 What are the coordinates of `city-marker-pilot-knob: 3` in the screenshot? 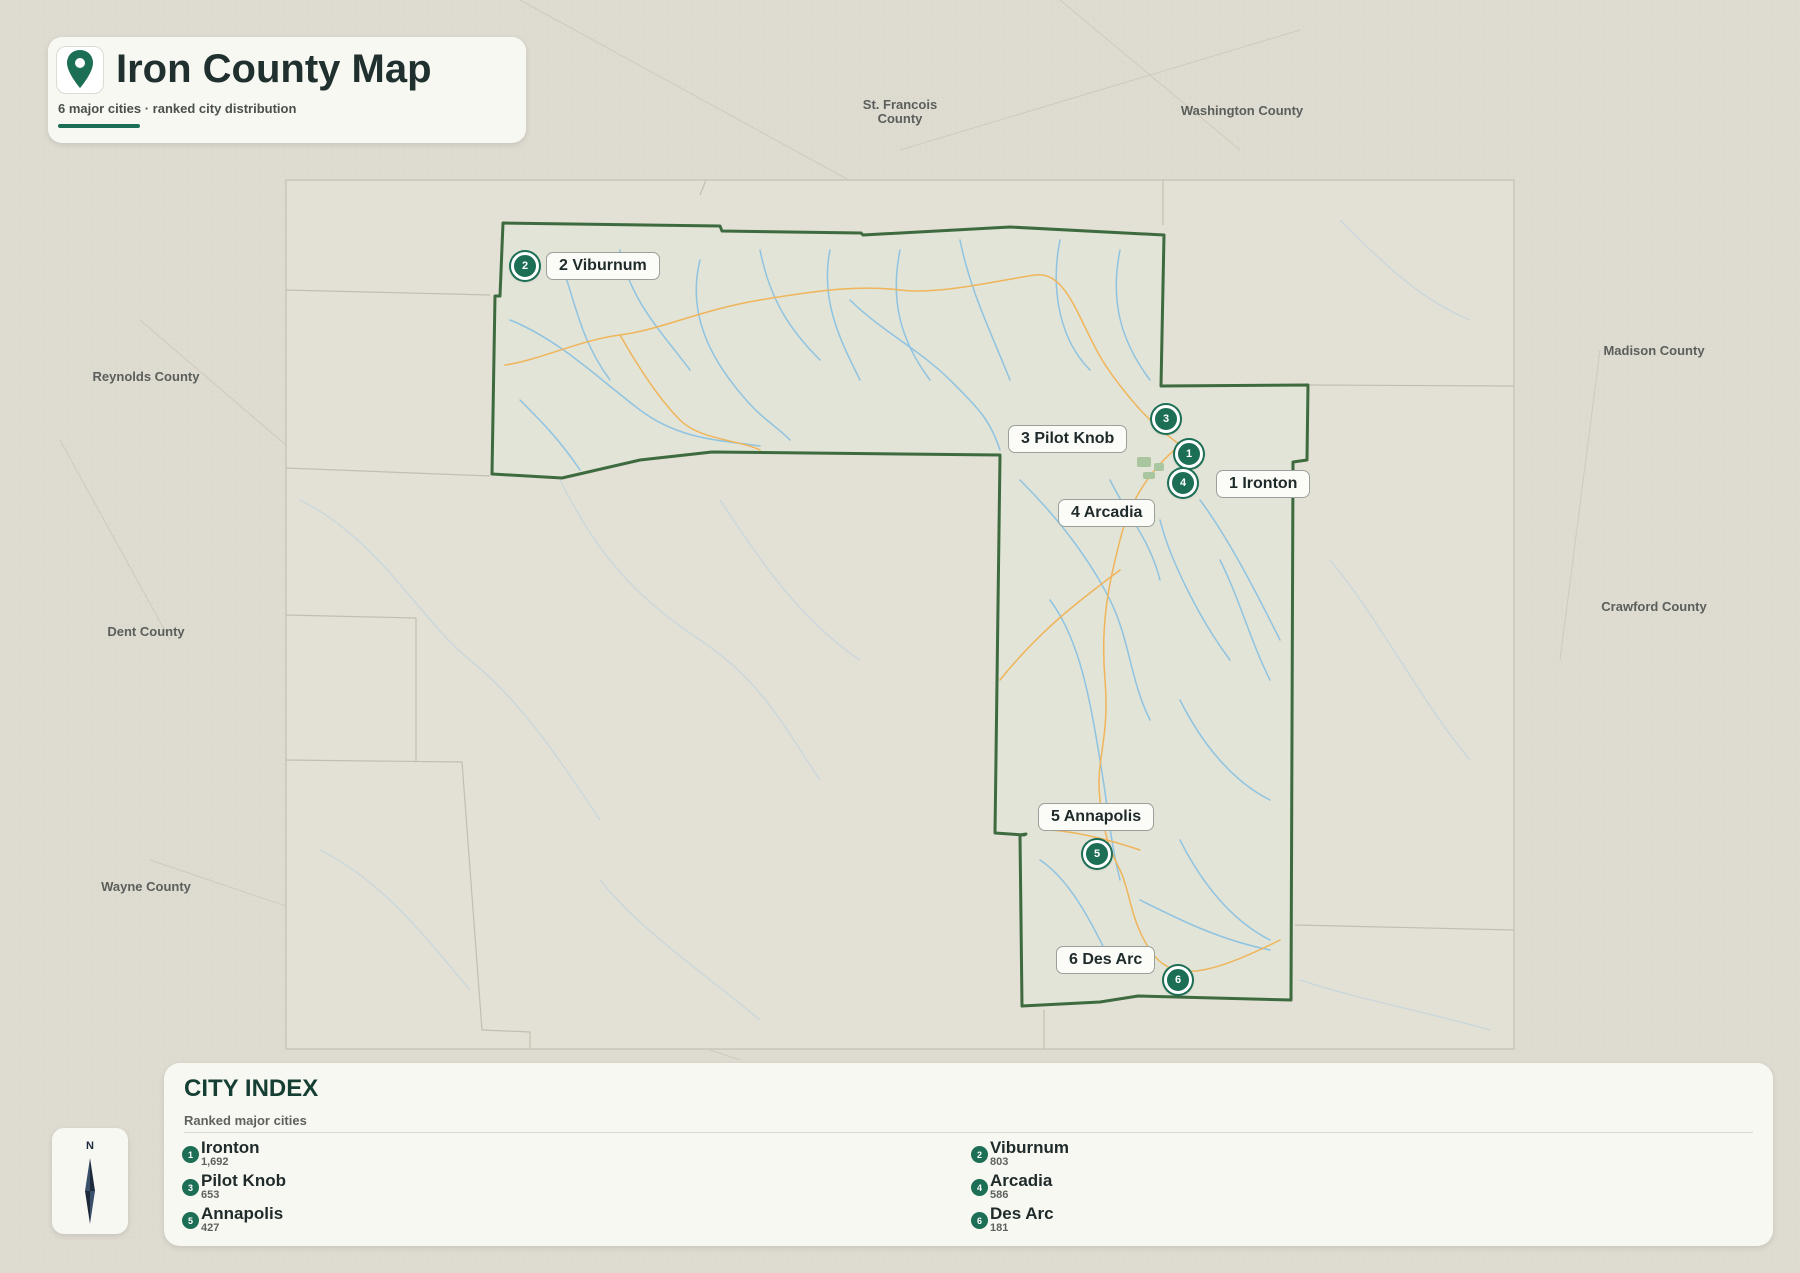 It's located at (1166, 419).